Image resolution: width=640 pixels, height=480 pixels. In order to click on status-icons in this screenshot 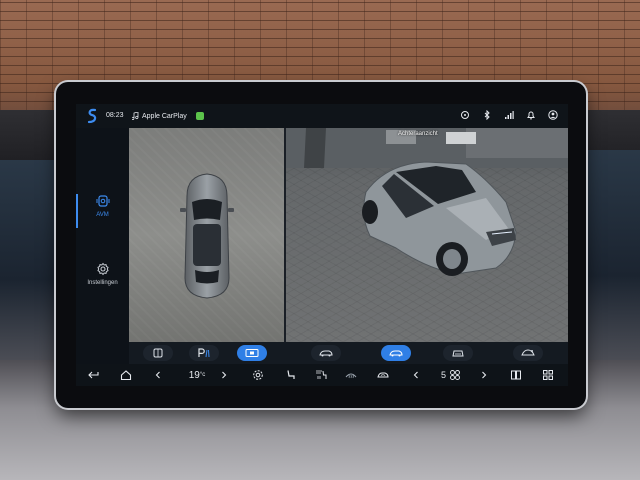, I will do `click(509, 115)`.